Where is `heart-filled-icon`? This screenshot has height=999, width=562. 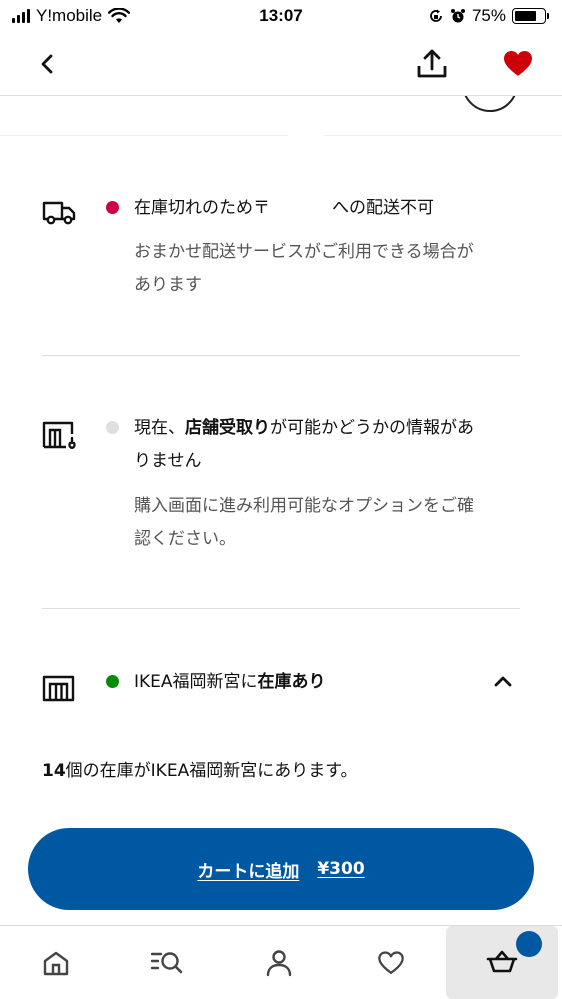
heart-filled-icon is located at coordinates (518, 63).